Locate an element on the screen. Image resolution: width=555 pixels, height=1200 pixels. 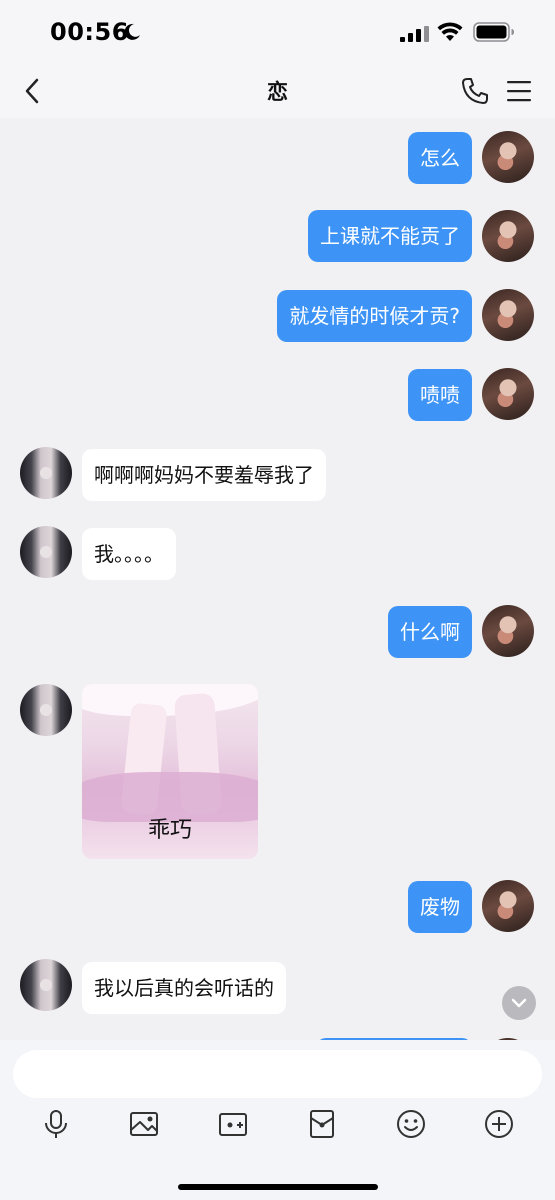
scroll-to-bottom-button is located at coordinates (519, 1003).